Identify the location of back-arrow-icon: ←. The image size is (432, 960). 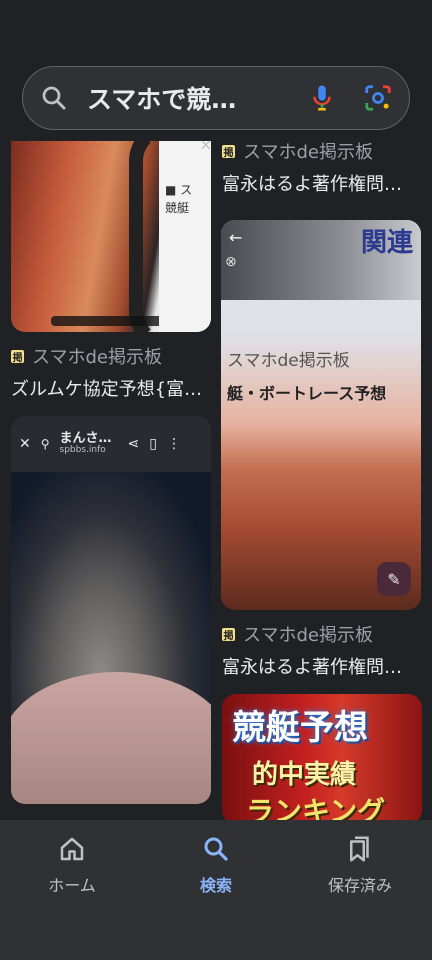
(236, 237).